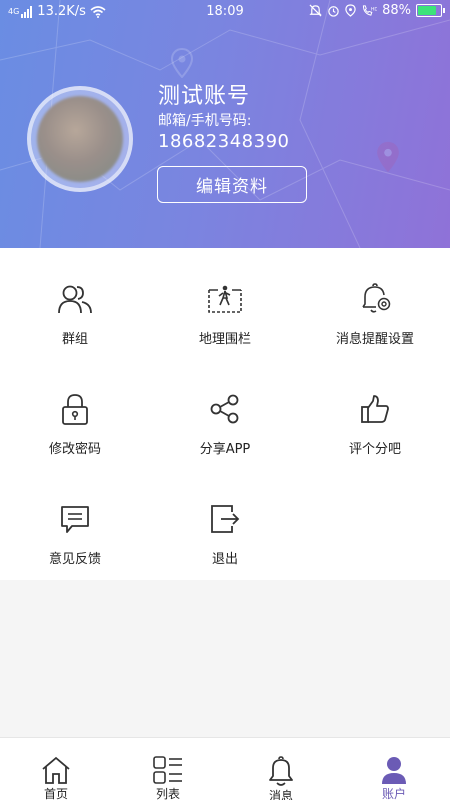 The image size is (450, 800). Describe the element at coordinates (374, 449) in the screenshot. I see `menu-item-label: 评个分吧` at that location.